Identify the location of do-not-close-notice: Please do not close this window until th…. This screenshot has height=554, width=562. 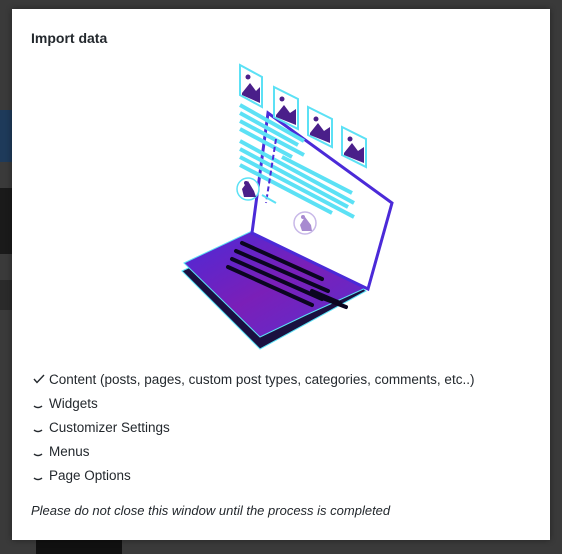
(211, 510).